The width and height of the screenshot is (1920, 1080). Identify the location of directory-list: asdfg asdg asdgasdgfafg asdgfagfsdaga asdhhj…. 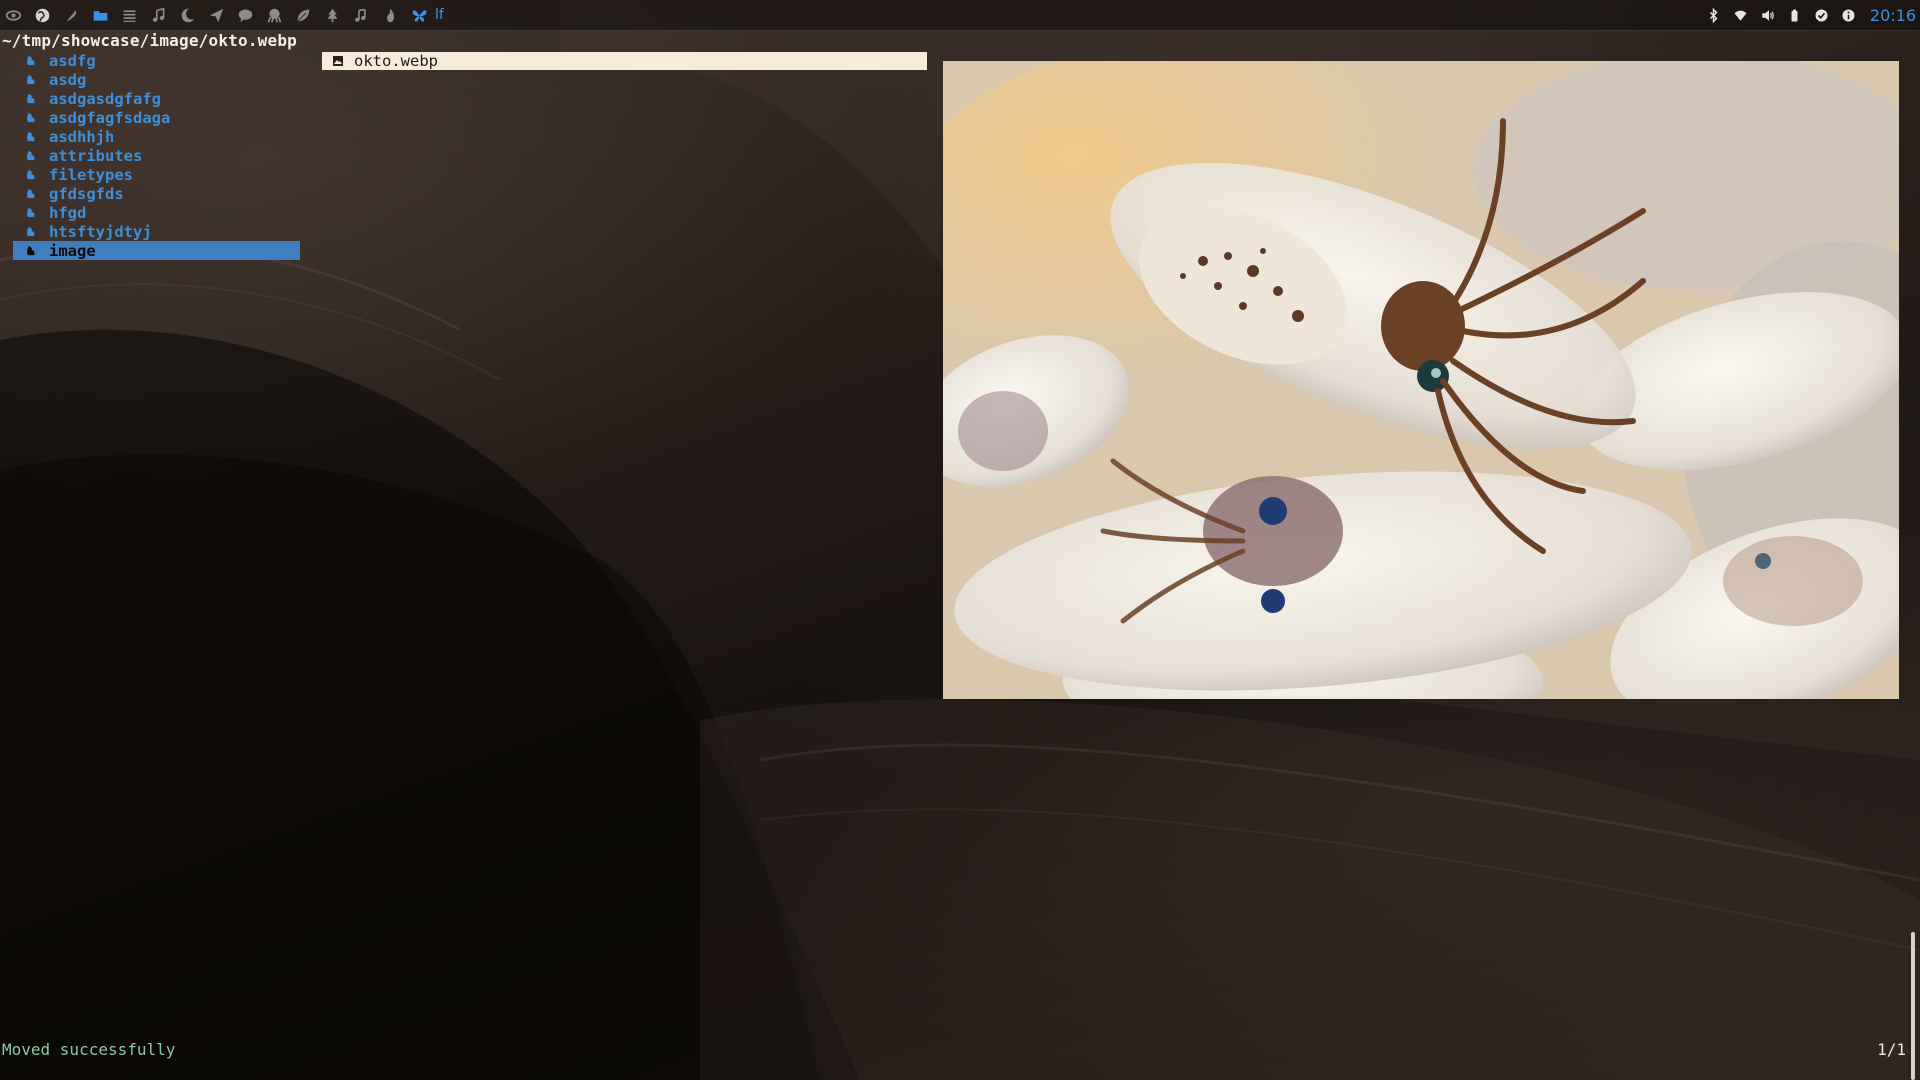
(156, 155).